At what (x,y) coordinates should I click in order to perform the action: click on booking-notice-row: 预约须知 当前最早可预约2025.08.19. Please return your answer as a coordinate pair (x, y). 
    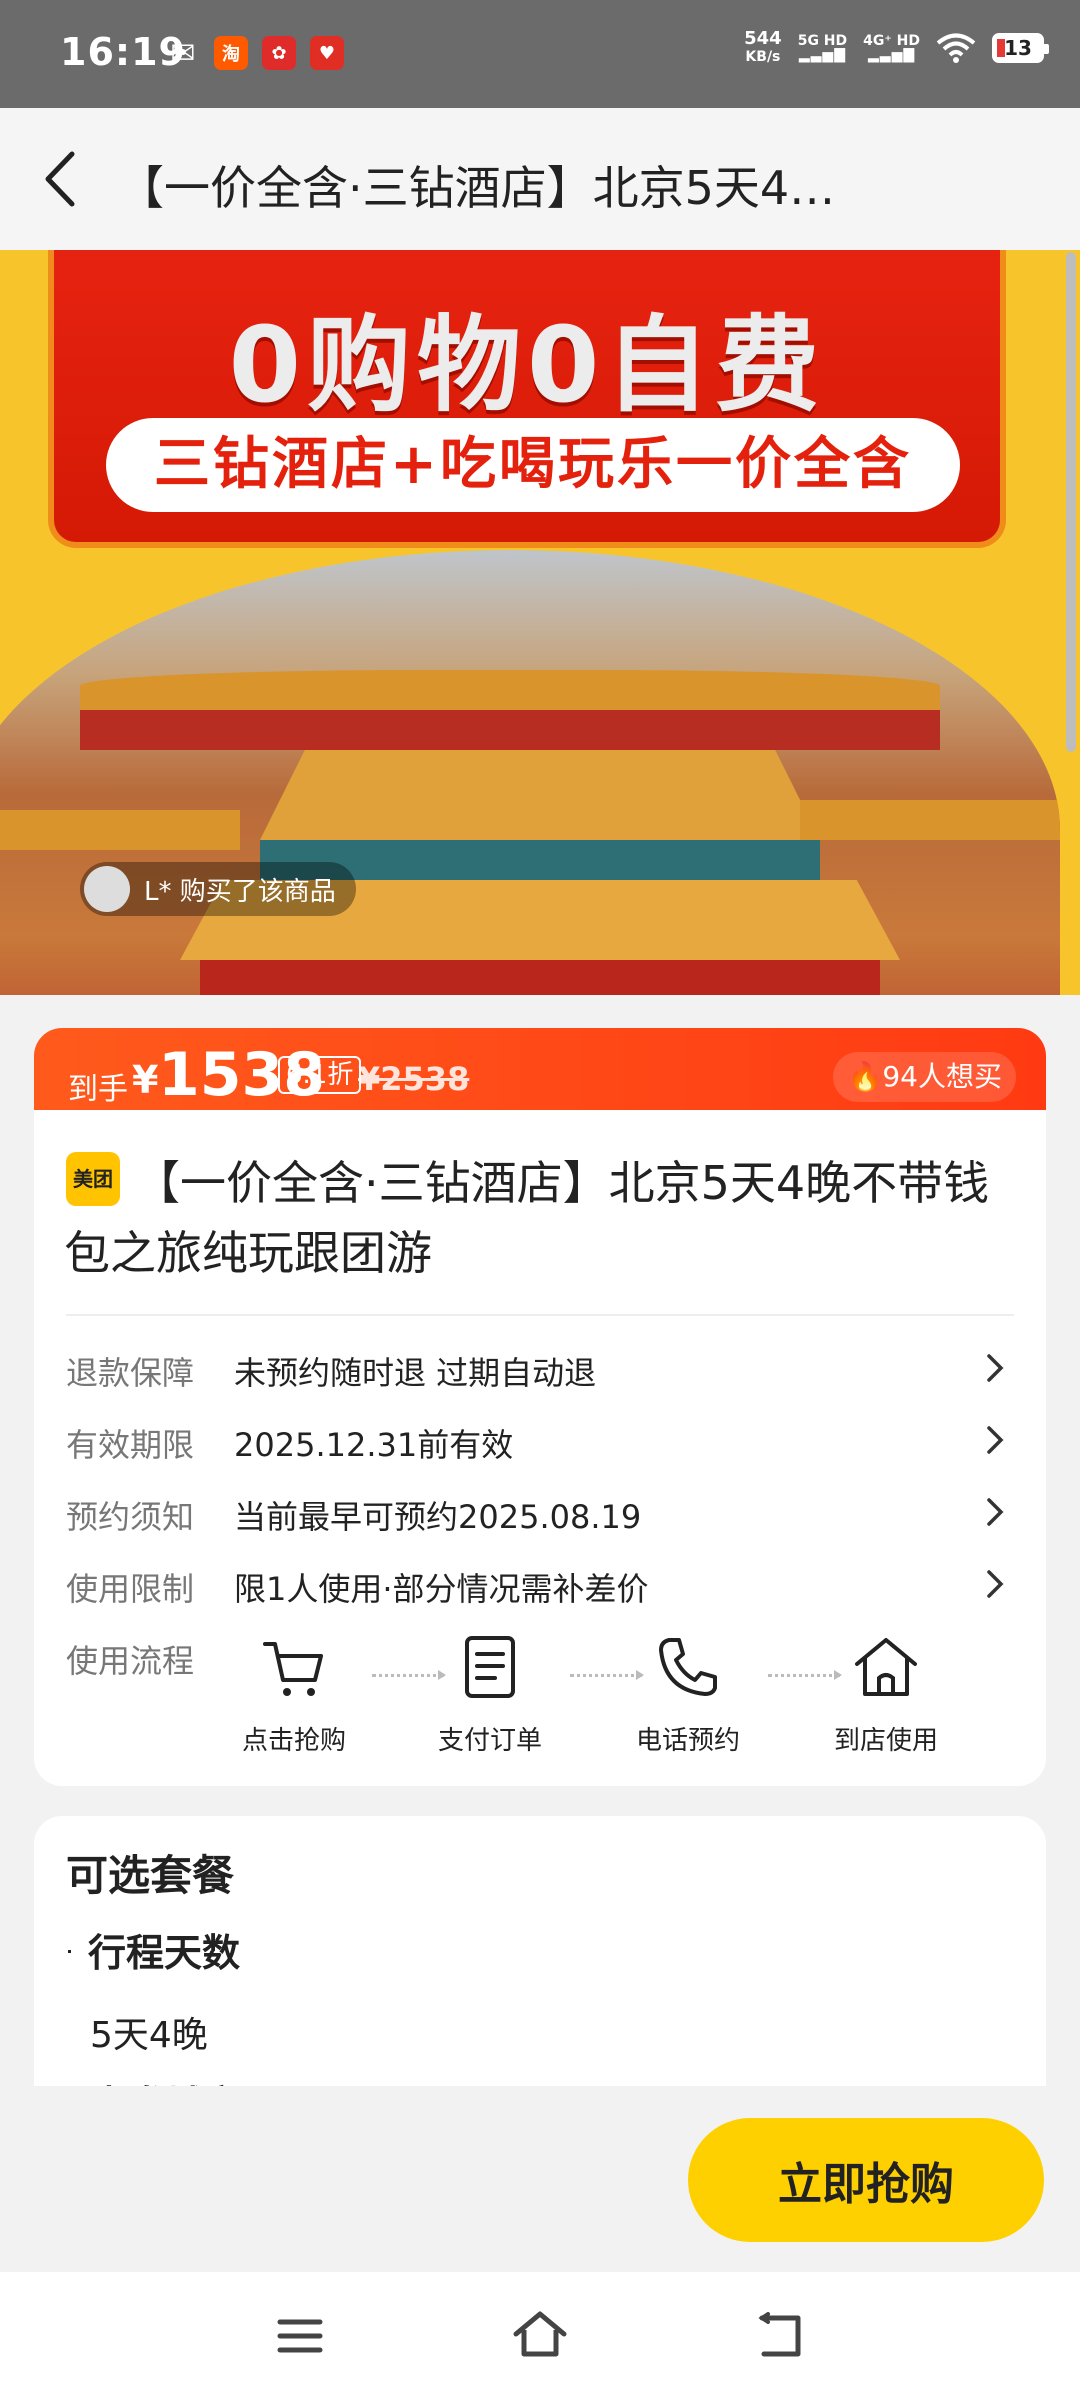
    Looking at the image, I should click on (546, 1512).